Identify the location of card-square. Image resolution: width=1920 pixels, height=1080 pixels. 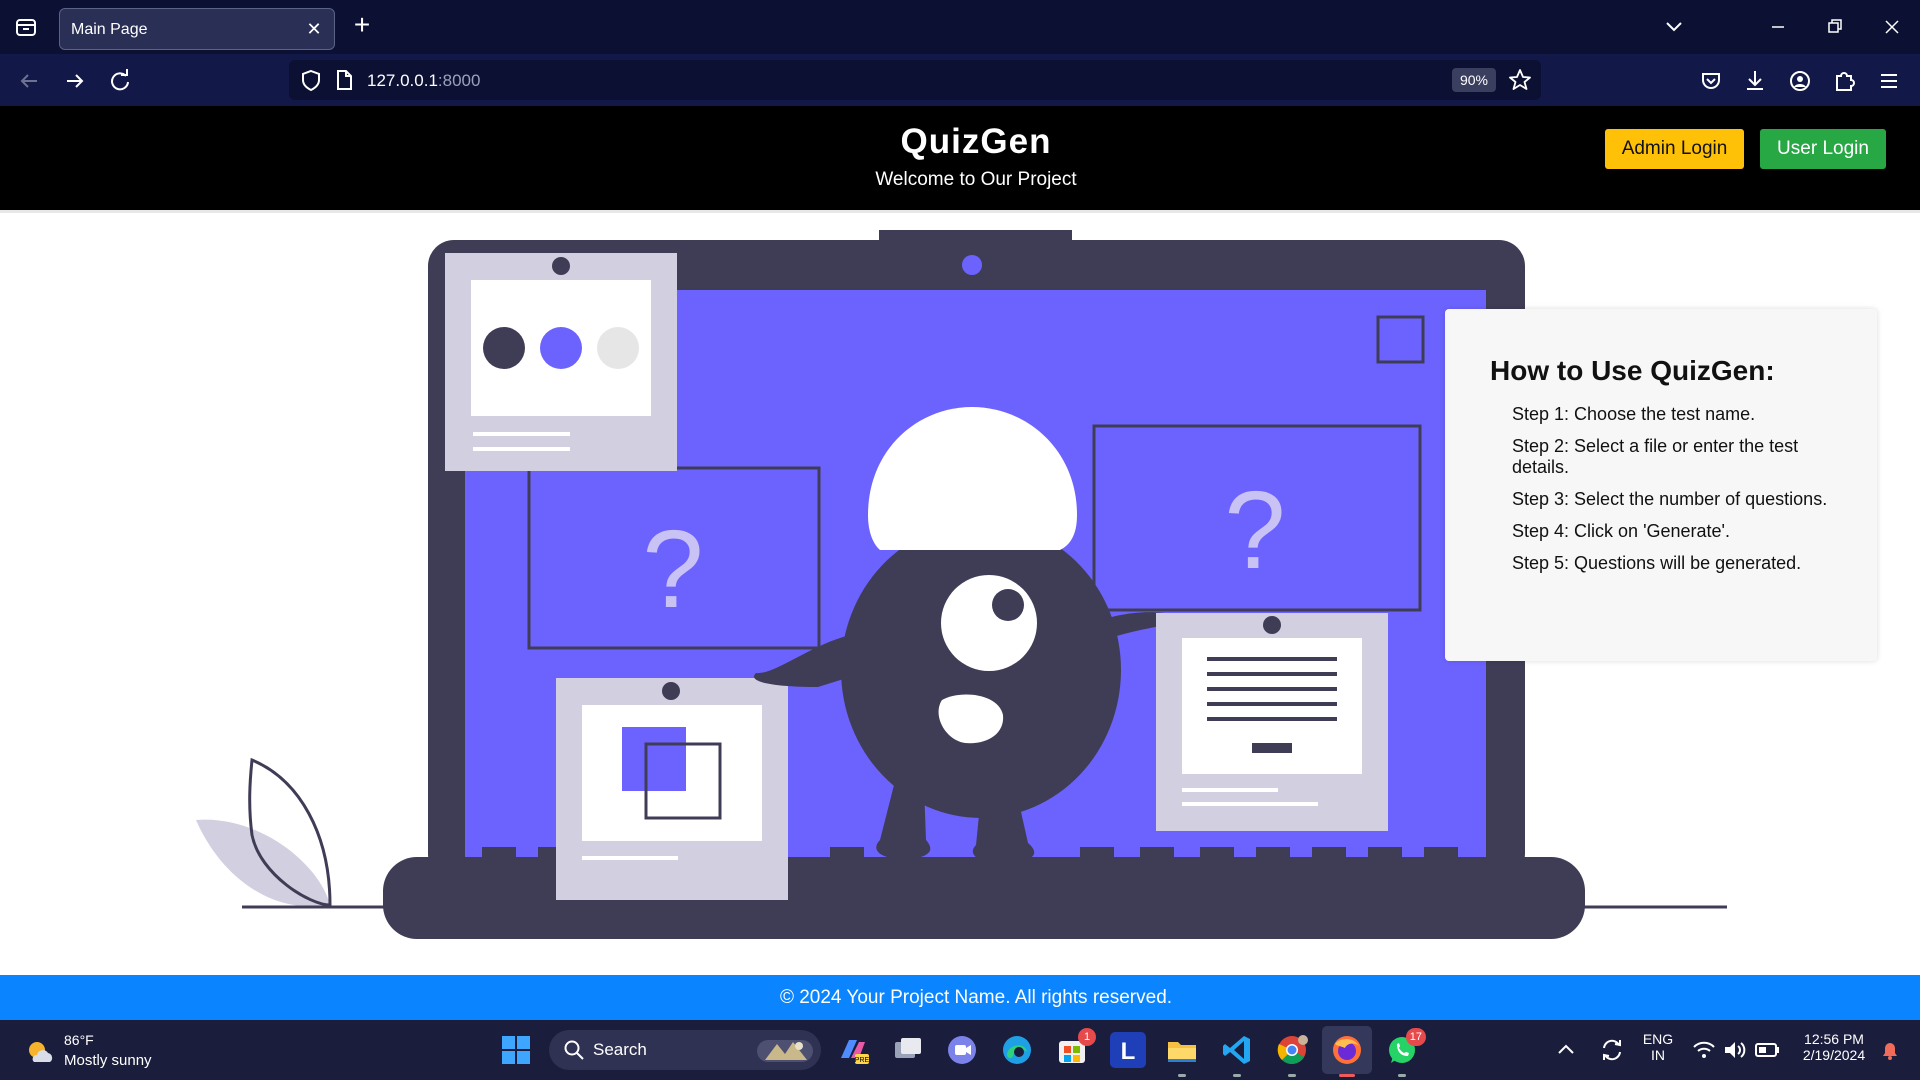
(672, 789).